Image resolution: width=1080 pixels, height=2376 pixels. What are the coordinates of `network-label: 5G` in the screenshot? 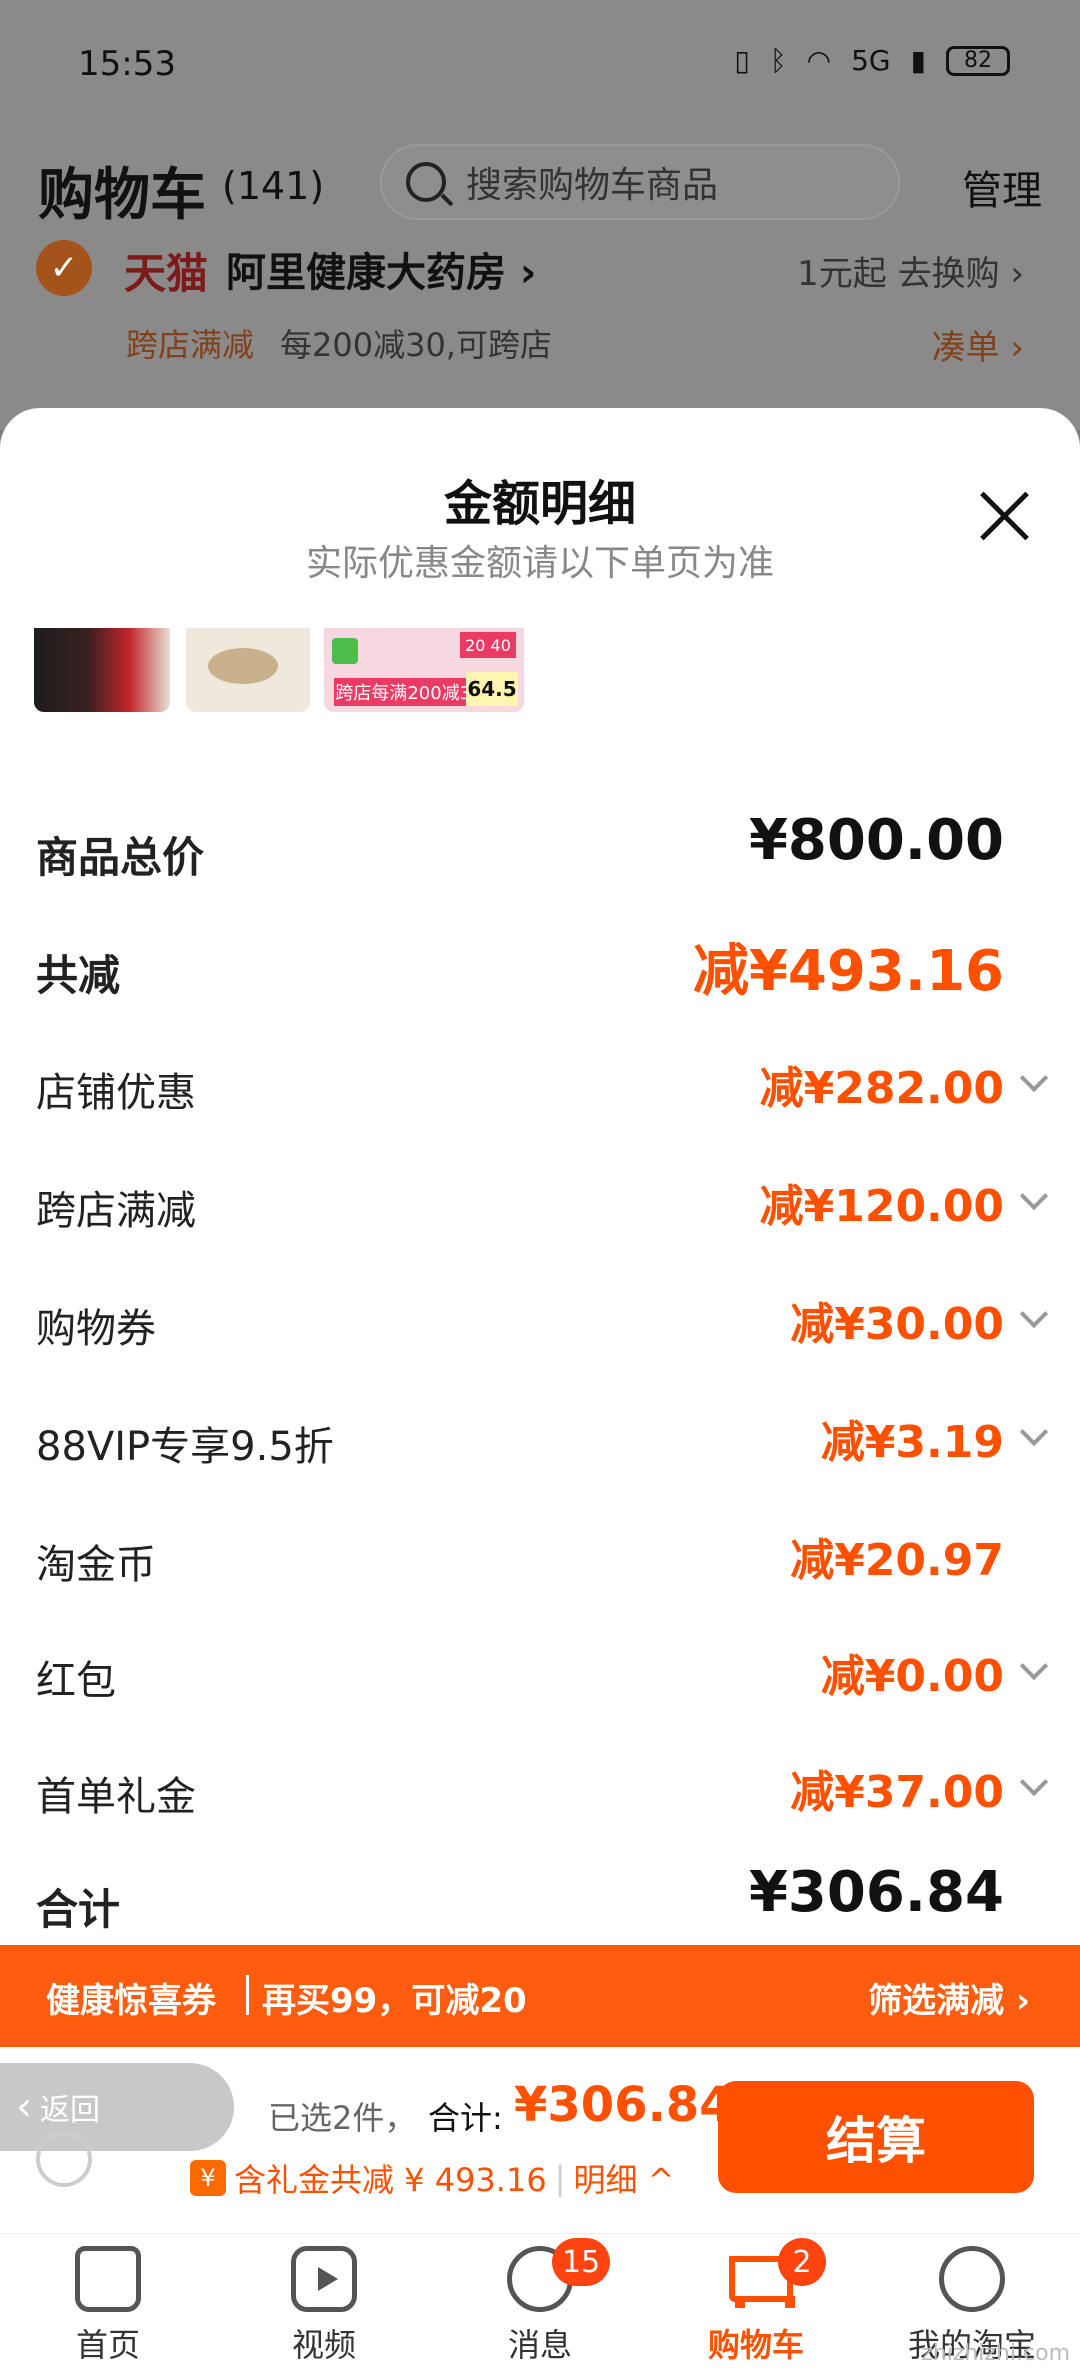 It's located at (871, 60).